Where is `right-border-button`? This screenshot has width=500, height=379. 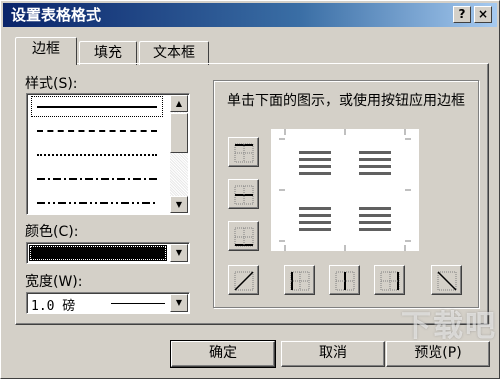
right-border-button is located at coordinates (389, 280).